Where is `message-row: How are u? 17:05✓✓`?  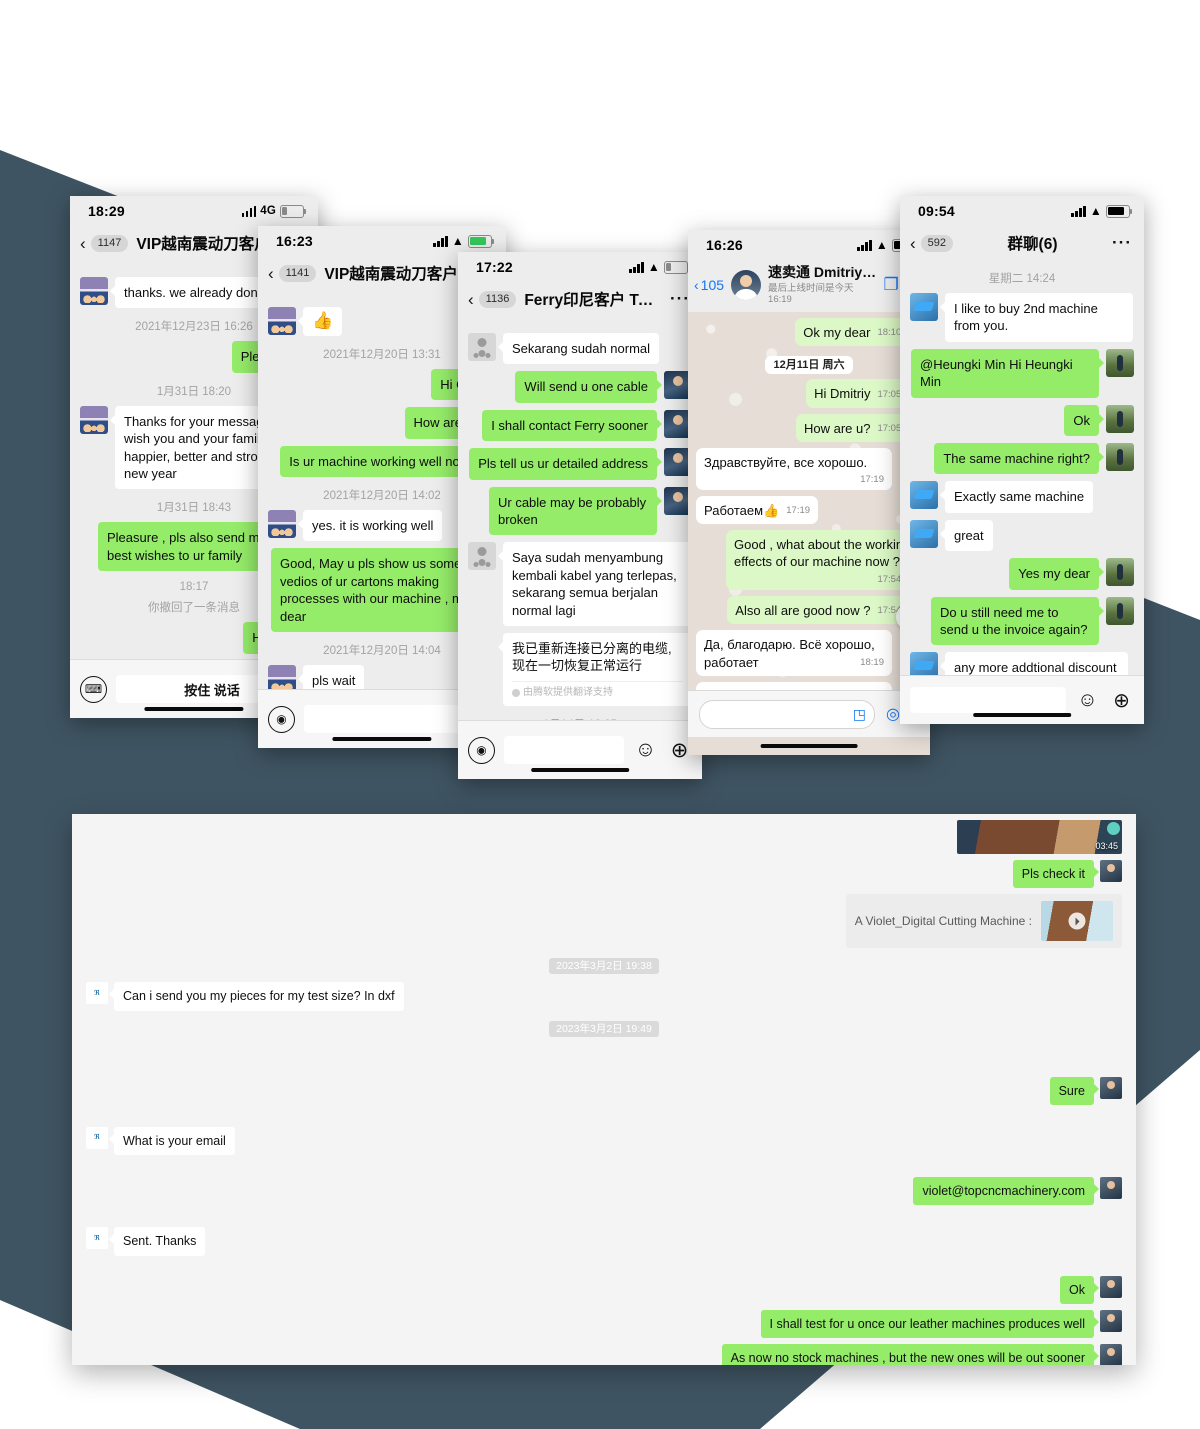 message-row: How are u? 17:05✓✓ is located at coordinates (809, 427).